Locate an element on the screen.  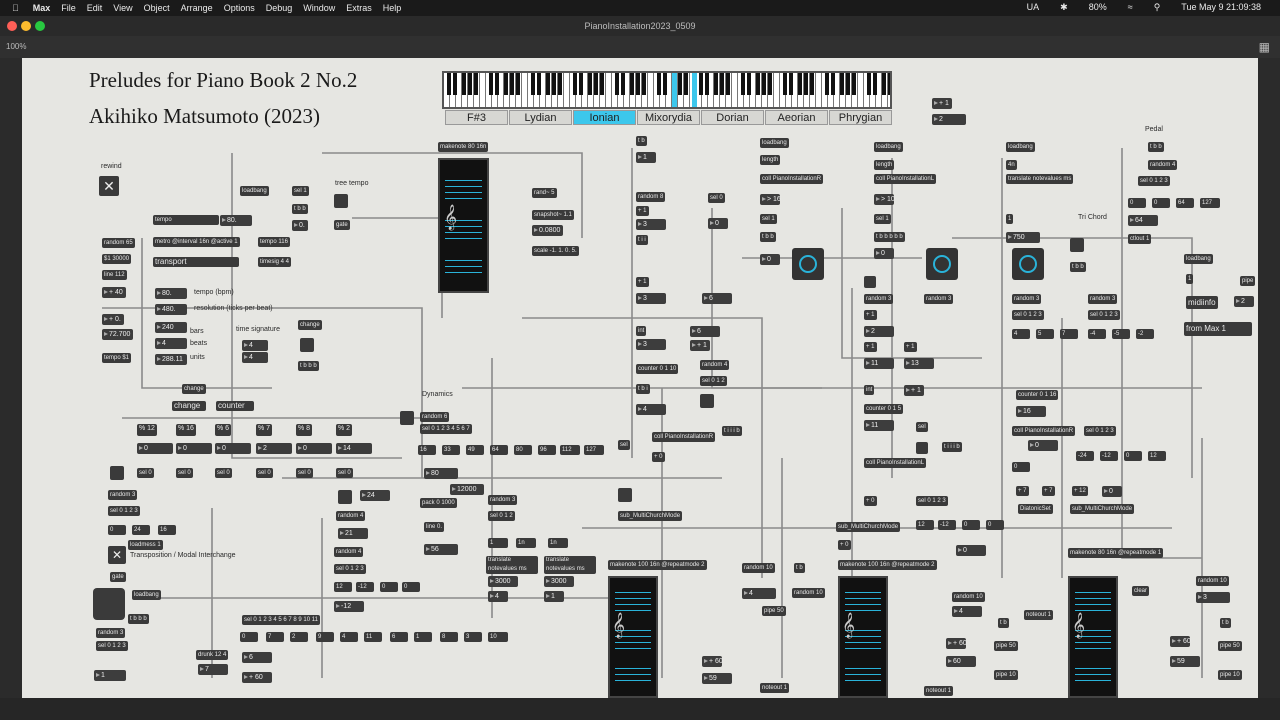
search-icon: ⚲ is located at coordinates (1157, 7).